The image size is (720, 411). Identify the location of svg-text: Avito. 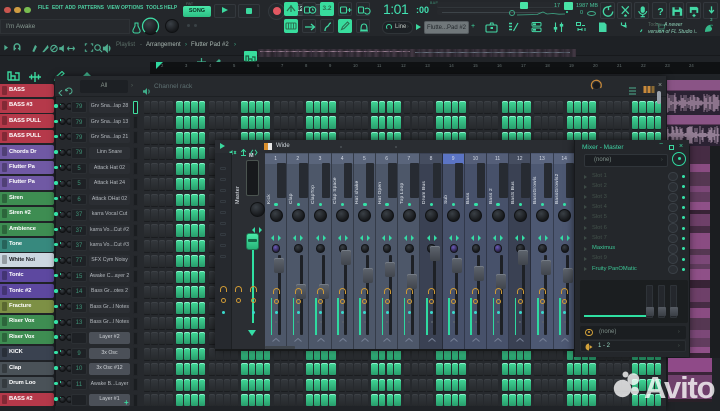
(679, 387).